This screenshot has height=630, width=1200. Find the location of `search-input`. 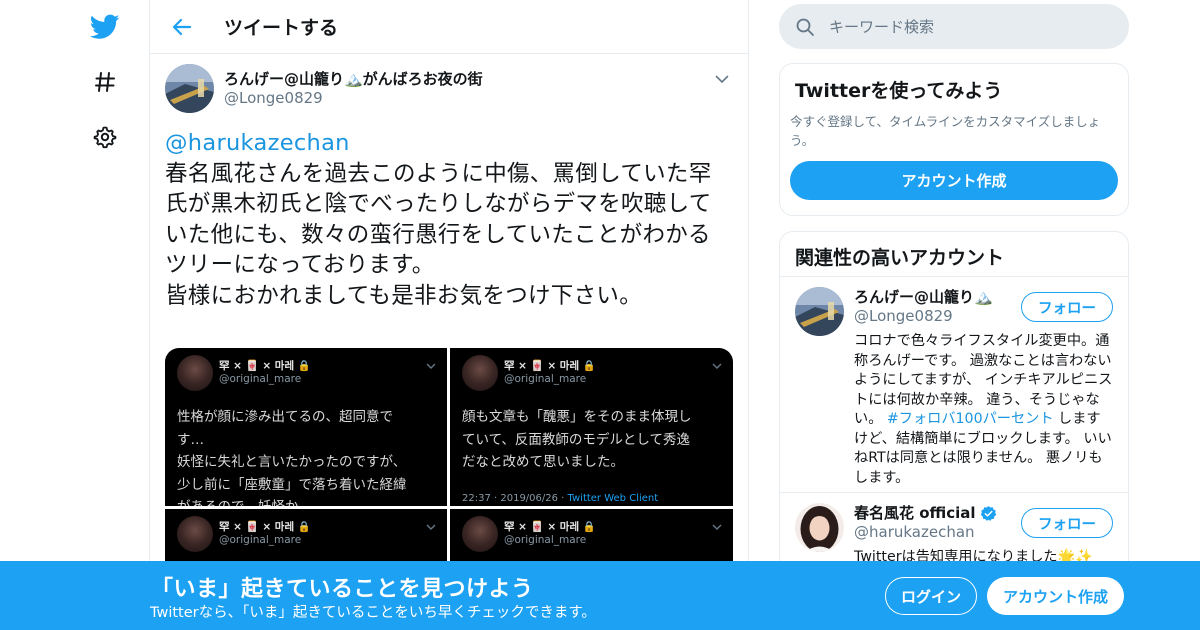

search-input is located at coordinates (964, 26).